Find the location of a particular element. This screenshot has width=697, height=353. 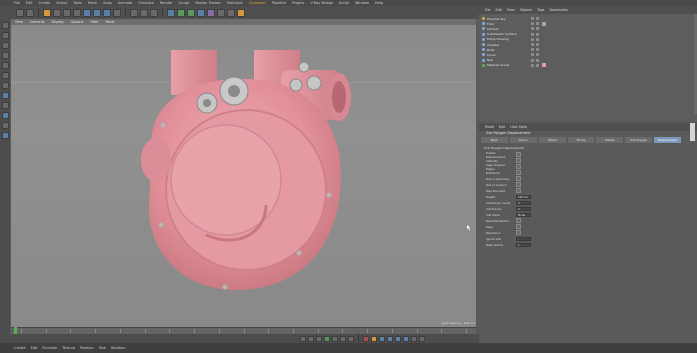

render-picture-viewer-icon is located at coordinates (144, 12).